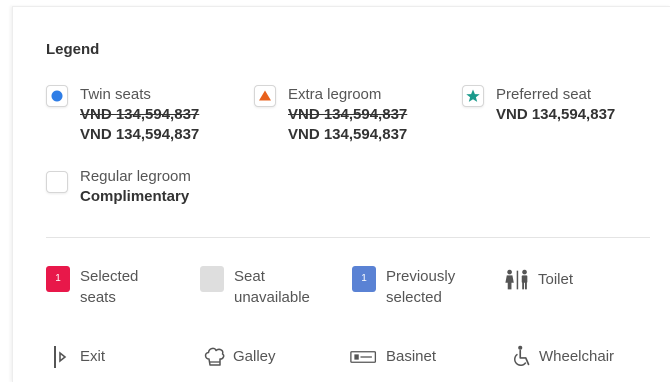 The width and height of the screenshot is (670, 382). Describe the element at coordinates (212, 279) in the screenshot. I see `unavailable-seat-swatch` at that location.